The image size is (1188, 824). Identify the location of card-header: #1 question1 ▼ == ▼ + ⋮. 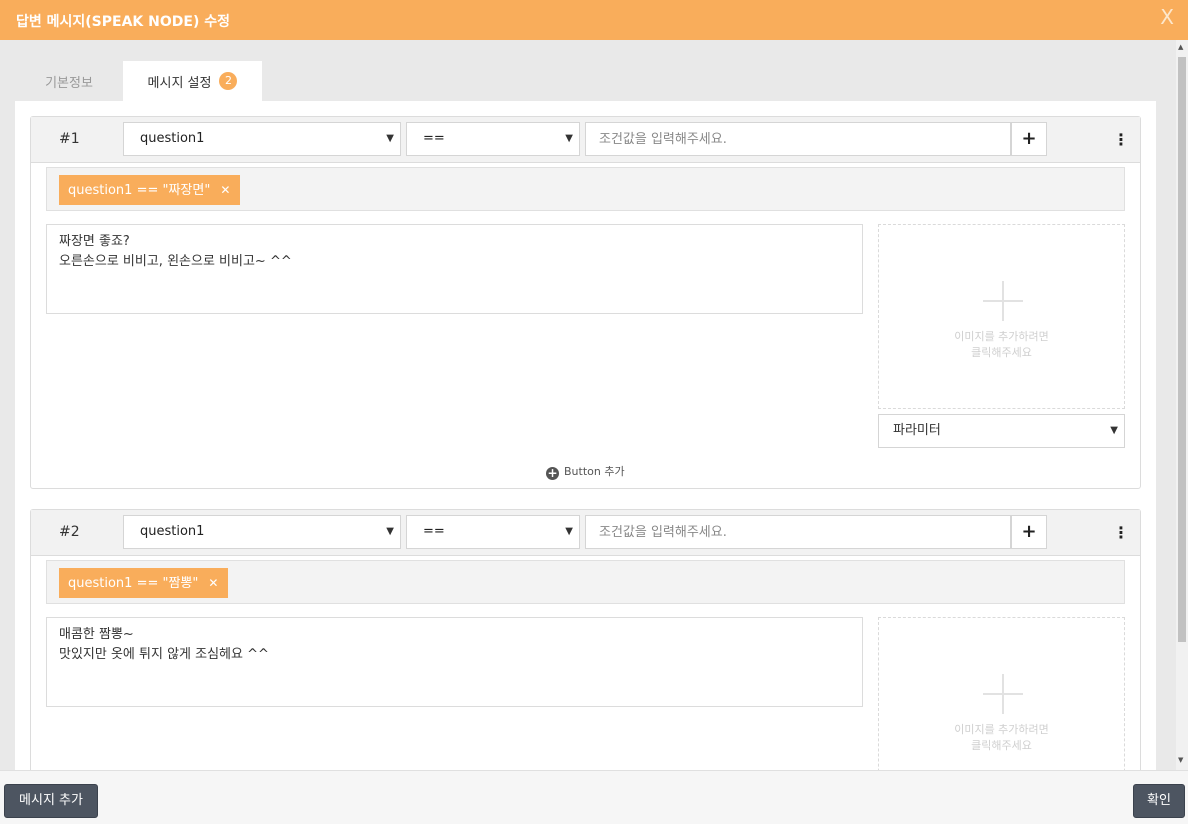
(585, 140).